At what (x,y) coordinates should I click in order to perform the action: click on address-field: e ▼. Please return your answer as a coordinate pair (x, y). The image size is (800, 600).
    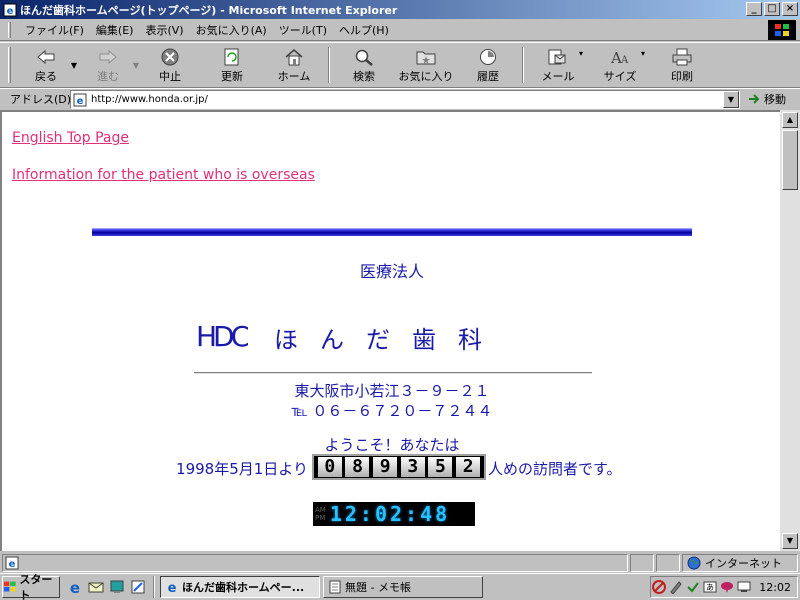
    Looking at the image, I should click on (405, 99).